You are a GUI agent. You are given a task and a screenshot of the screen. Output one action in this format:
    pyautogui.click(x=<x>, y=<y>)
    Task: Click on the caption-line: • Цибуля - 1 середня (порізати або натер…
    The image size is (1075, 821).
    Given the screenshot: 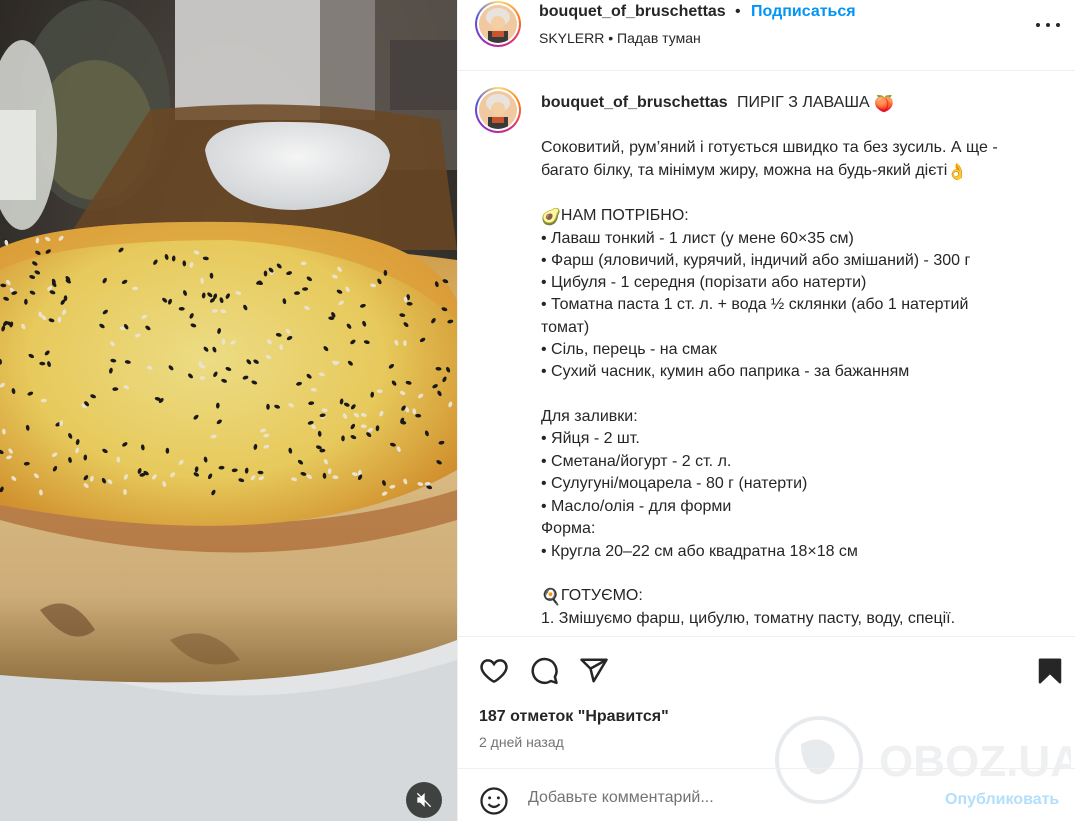 What is the action you would take?
    pyautogui.click(x=704, y=282)
    